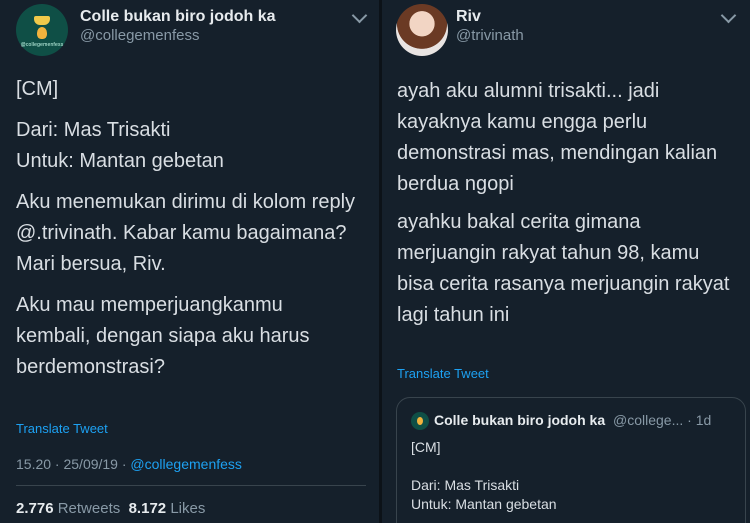 The width and height of the screenshot is (750, 523). What do you see at coordinates (520, 420) in the screenshot?
I see `quoted-display-name: Colle bukan biro jodoh ka` at bounding box center [520, 420].